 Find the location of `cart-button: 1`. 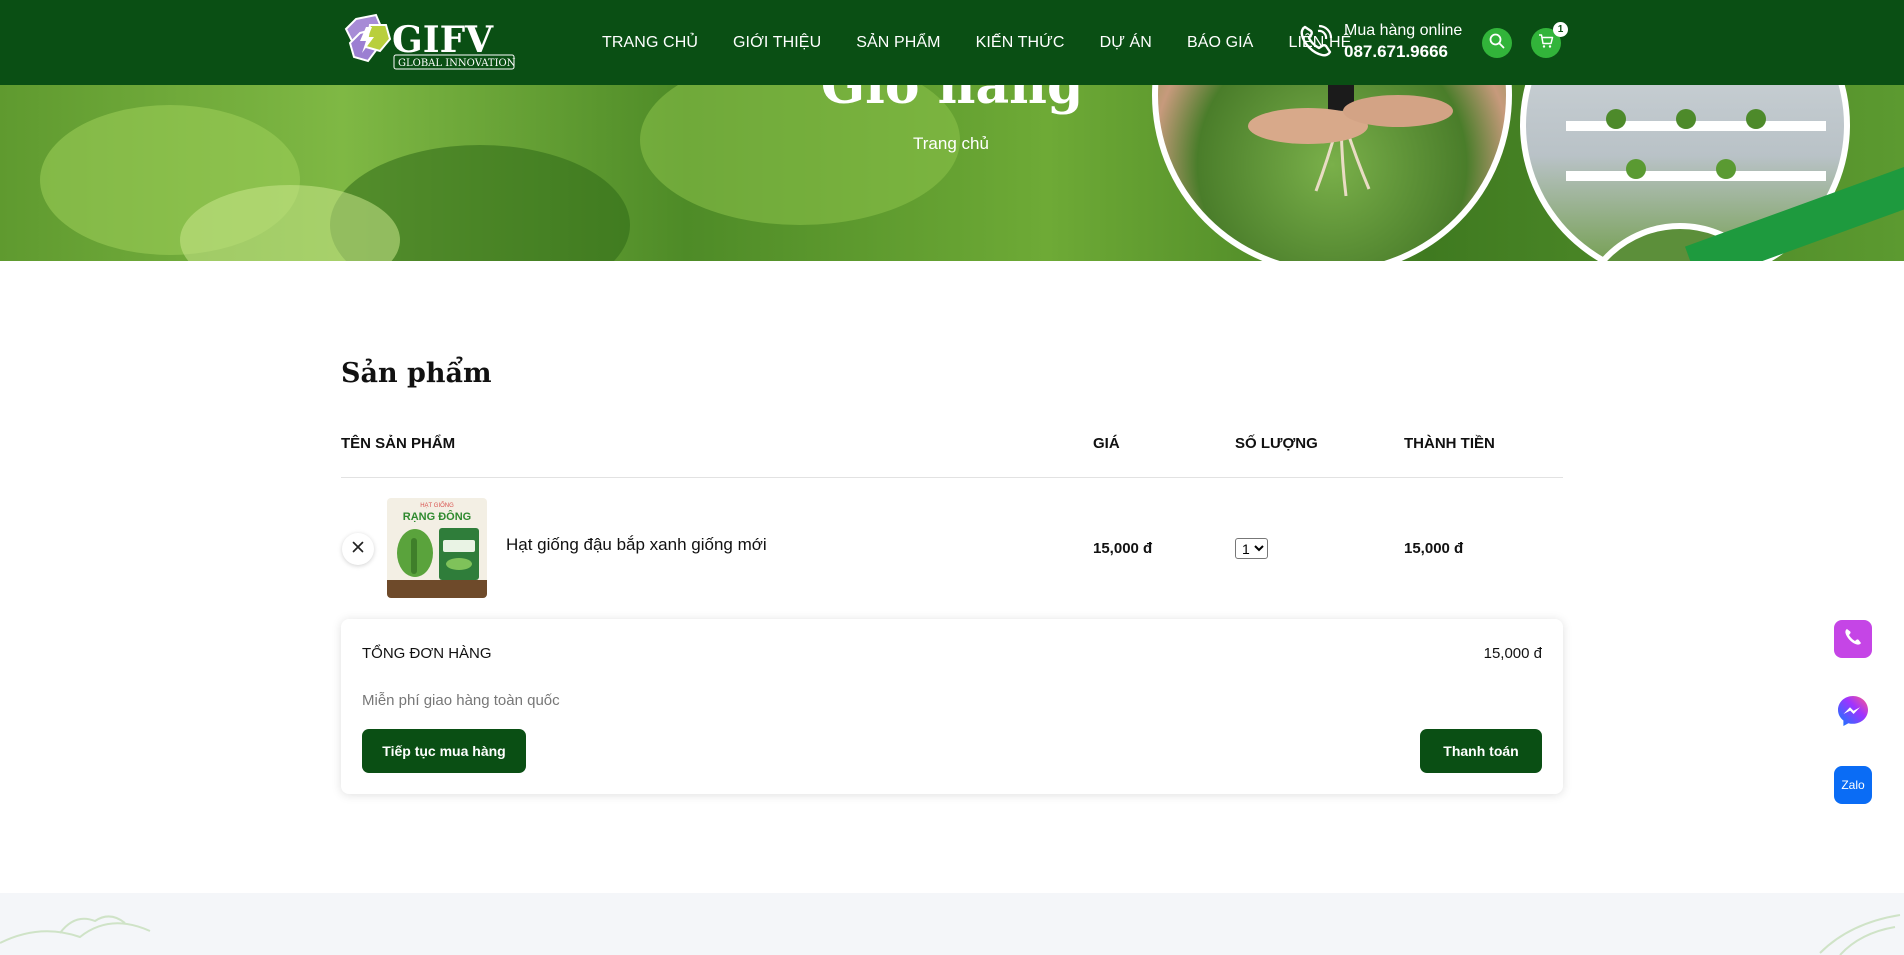

cart-button: 1 is located at coordinates (1549, 40).